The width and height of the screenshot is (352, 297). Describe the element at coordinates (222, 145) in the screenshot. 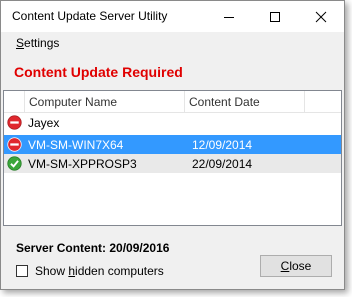

I see `content-date: 12/09/2014` at that location.